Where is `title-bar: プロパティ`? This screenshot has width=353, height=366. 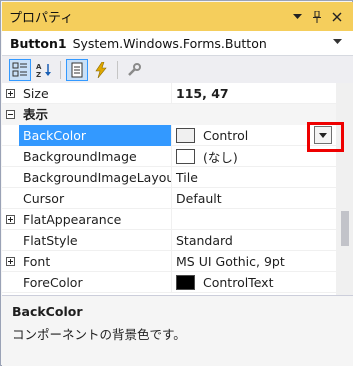 title-bar: プロパティ is located at coordinates (177, 16).